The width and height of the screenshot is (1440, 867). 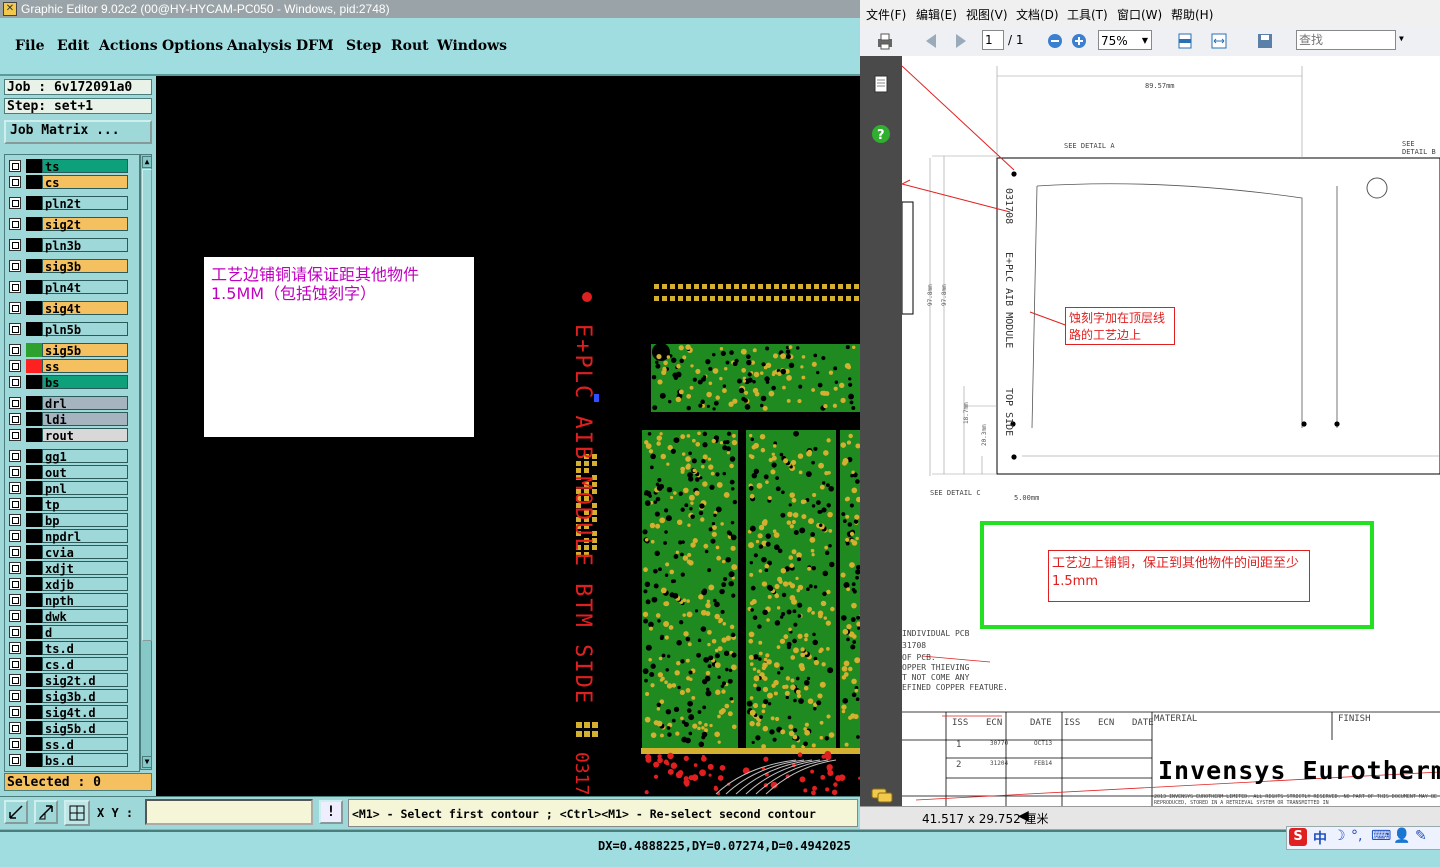 I want to click on layer-name: out, so click(x=85, y=472).